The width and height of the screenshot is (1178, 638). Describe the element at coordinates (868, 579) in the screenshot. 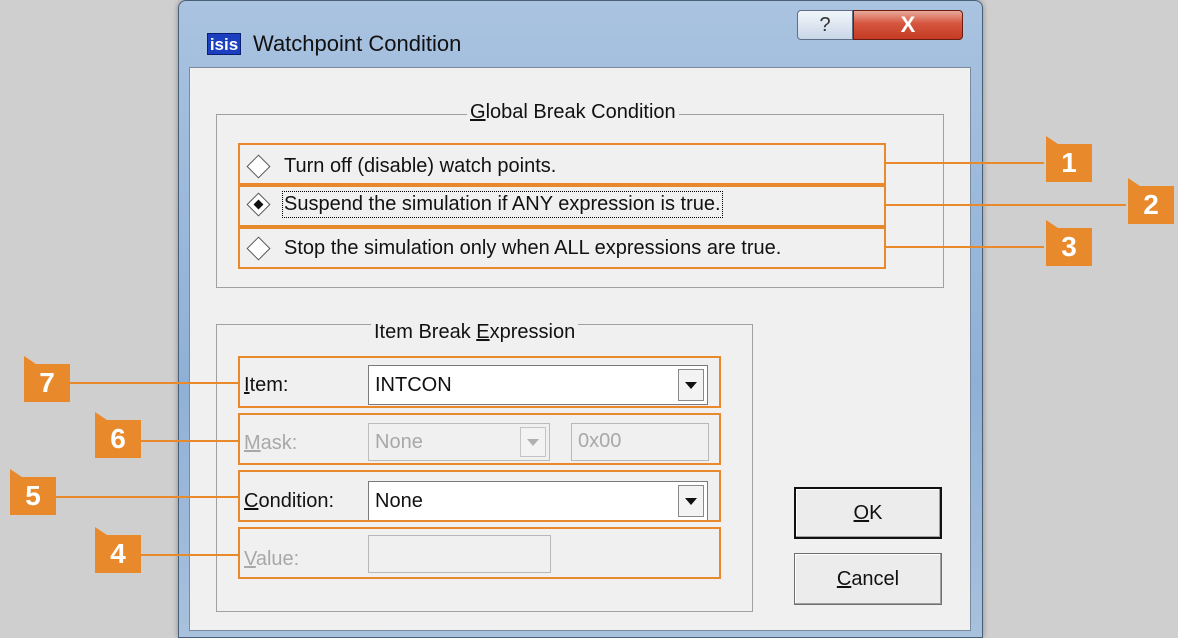

I see `cancel-button: Cancel` at that location.